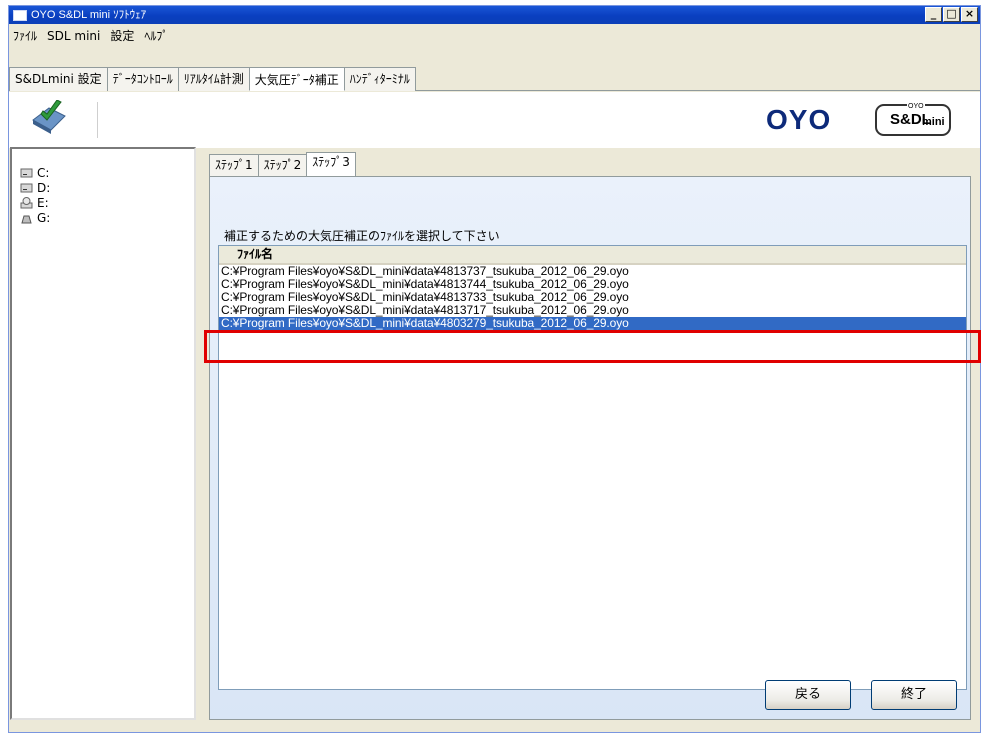 Image resolution: width=981 pixels, height=733 pixels. Describe the element at coordinates (58, 79) in the screenshot. I see `tab-sdlmini-settings: S&DLmini 設定` at that location.